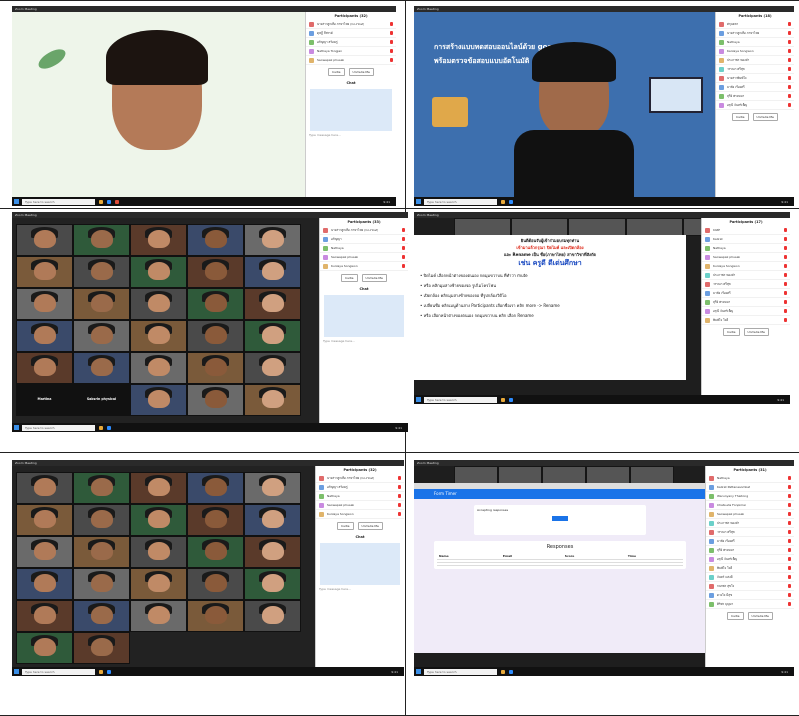 Image resolution: width=799 pixels, height=716 pixels. Describe the element at coordinates (560, 518) in the screenshot. I see `accept-button` at that location.